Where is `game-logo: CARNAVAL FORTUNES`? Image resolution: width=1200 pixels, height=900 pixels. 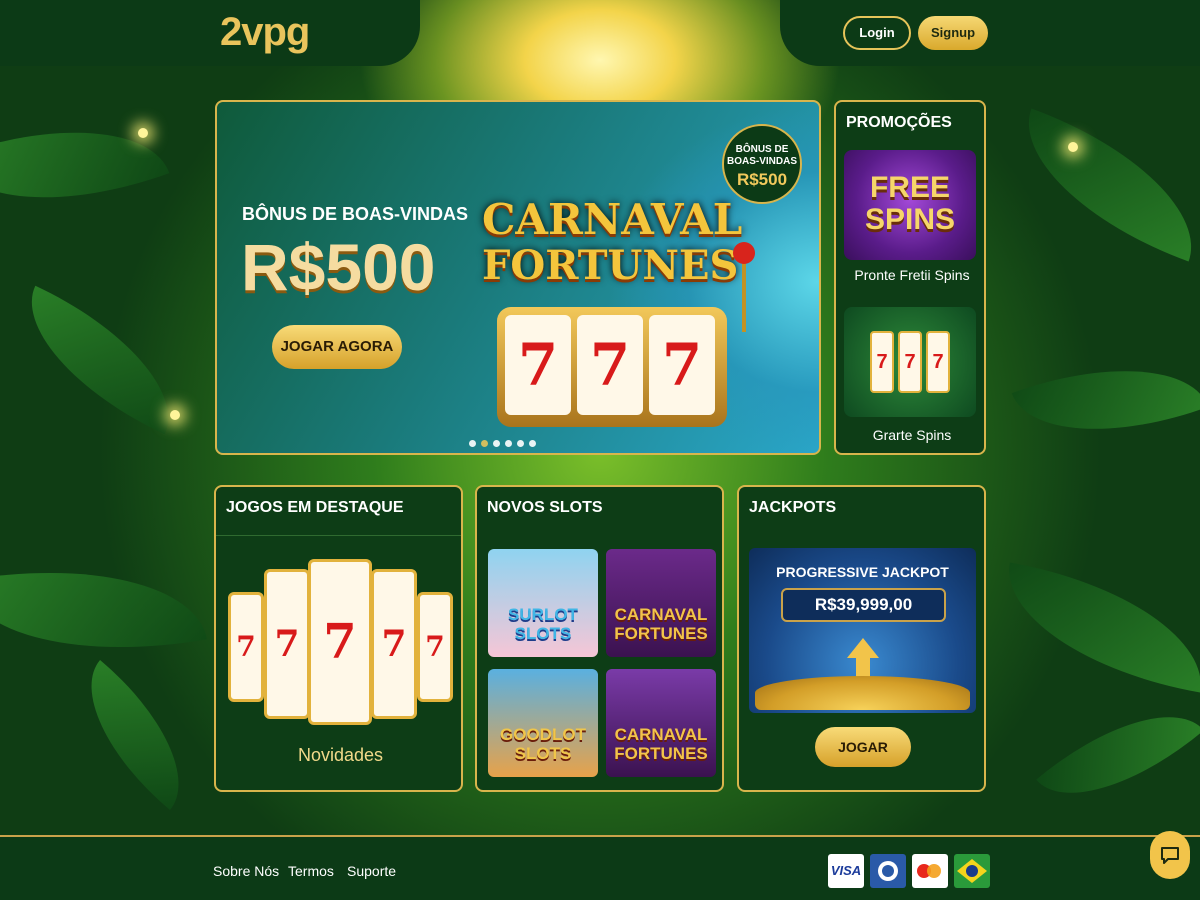 game-logo: CARNAVAL FORTUNES is located at coordinates (612, 242).